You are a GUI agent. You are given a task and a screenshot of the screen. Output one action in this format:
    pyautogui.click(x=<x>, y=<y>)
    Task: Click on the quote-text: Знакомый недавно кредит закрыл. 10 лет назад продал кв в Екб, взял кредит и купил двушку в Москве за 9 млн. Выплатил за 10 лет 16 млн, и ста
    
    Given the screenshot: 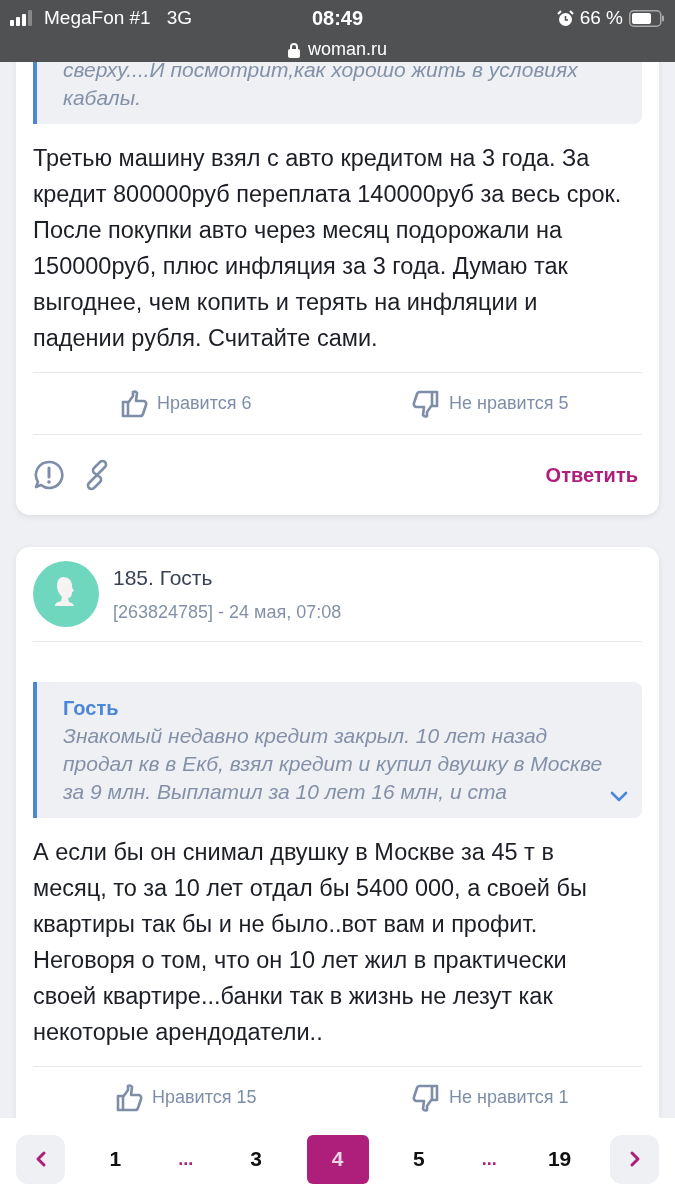 What is the action you would take?
    pyautogui.click(x=333, y=764)
    